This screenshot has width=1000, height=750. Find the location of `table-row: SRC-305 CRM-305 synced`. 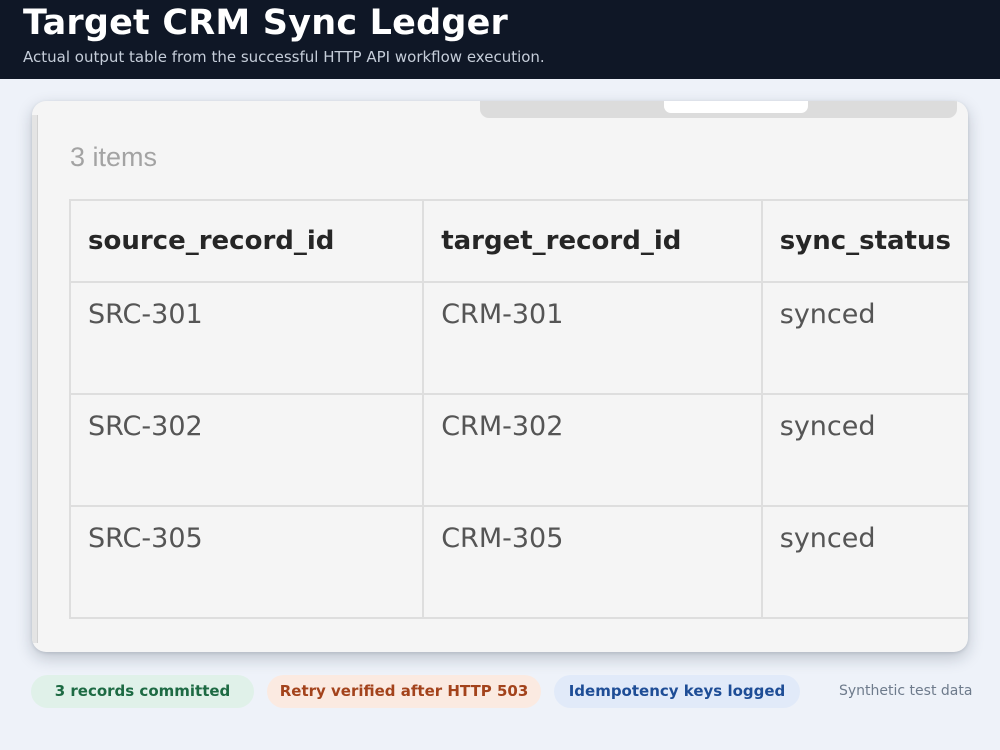

table-row: SRC-305 CRM-305 synced is located at coordinates (518, 562).